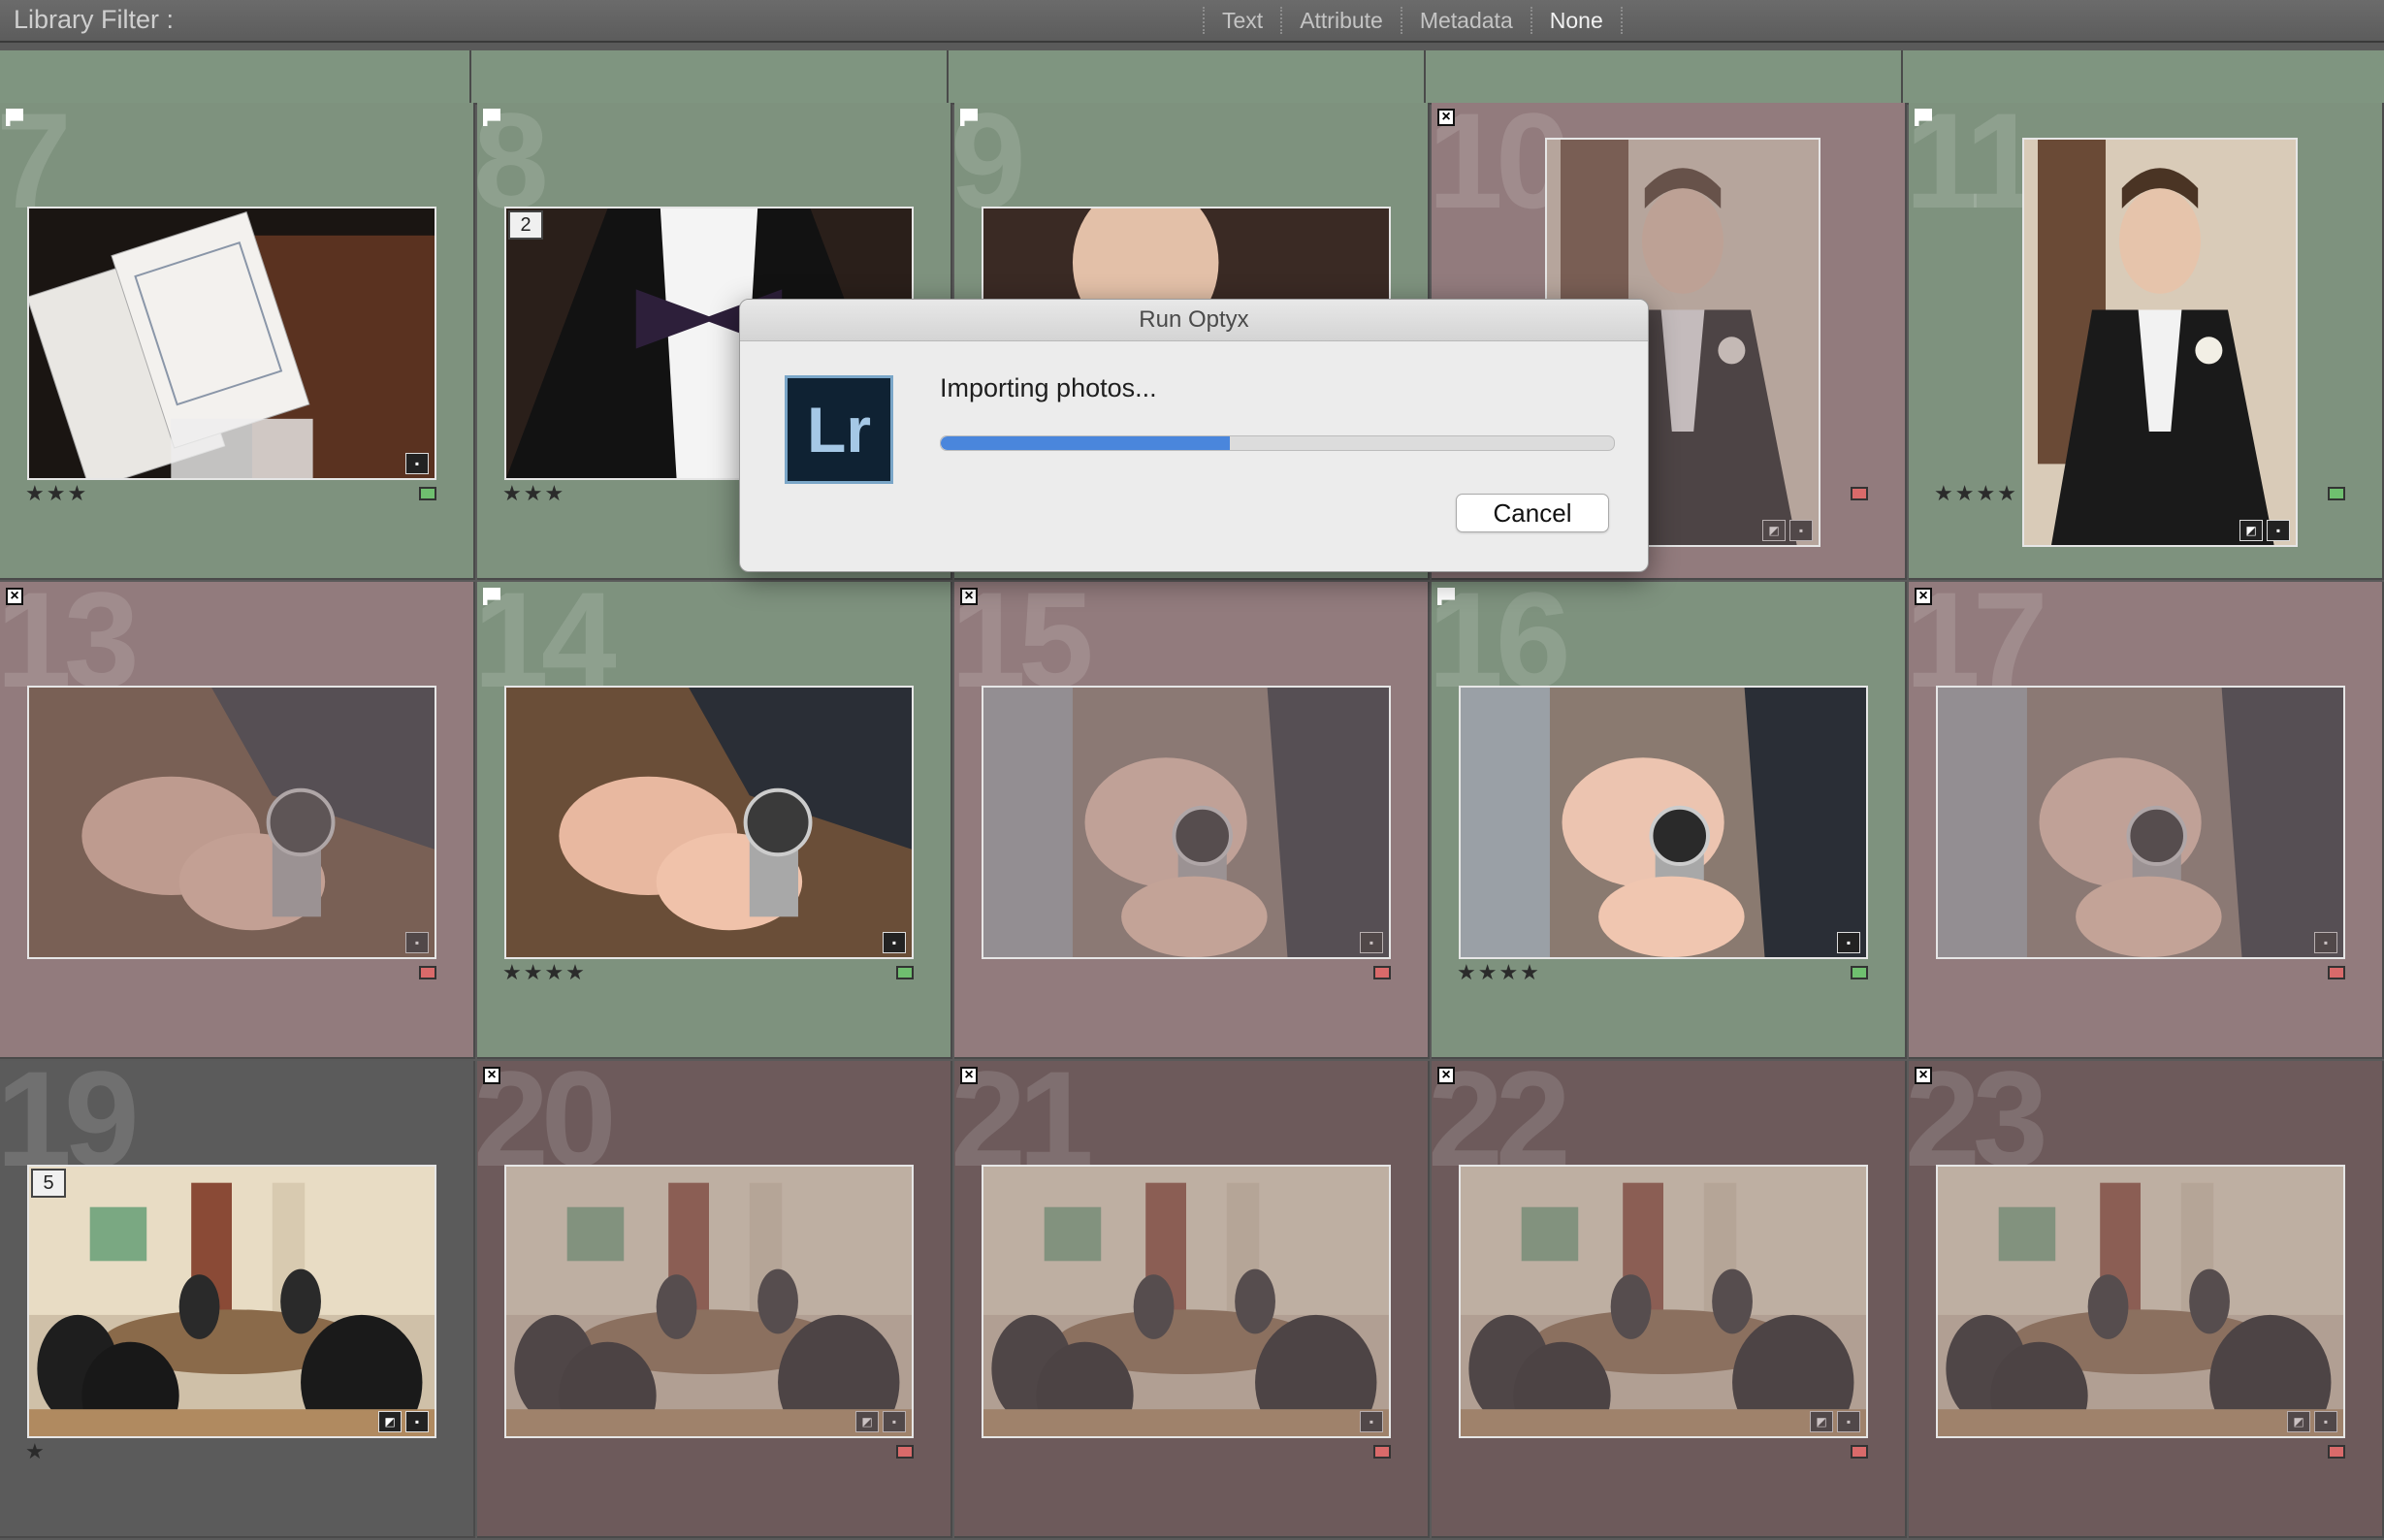  I want to click on thumbnail-cell: 16 ▪ ★★★★, so click(1669, 820).